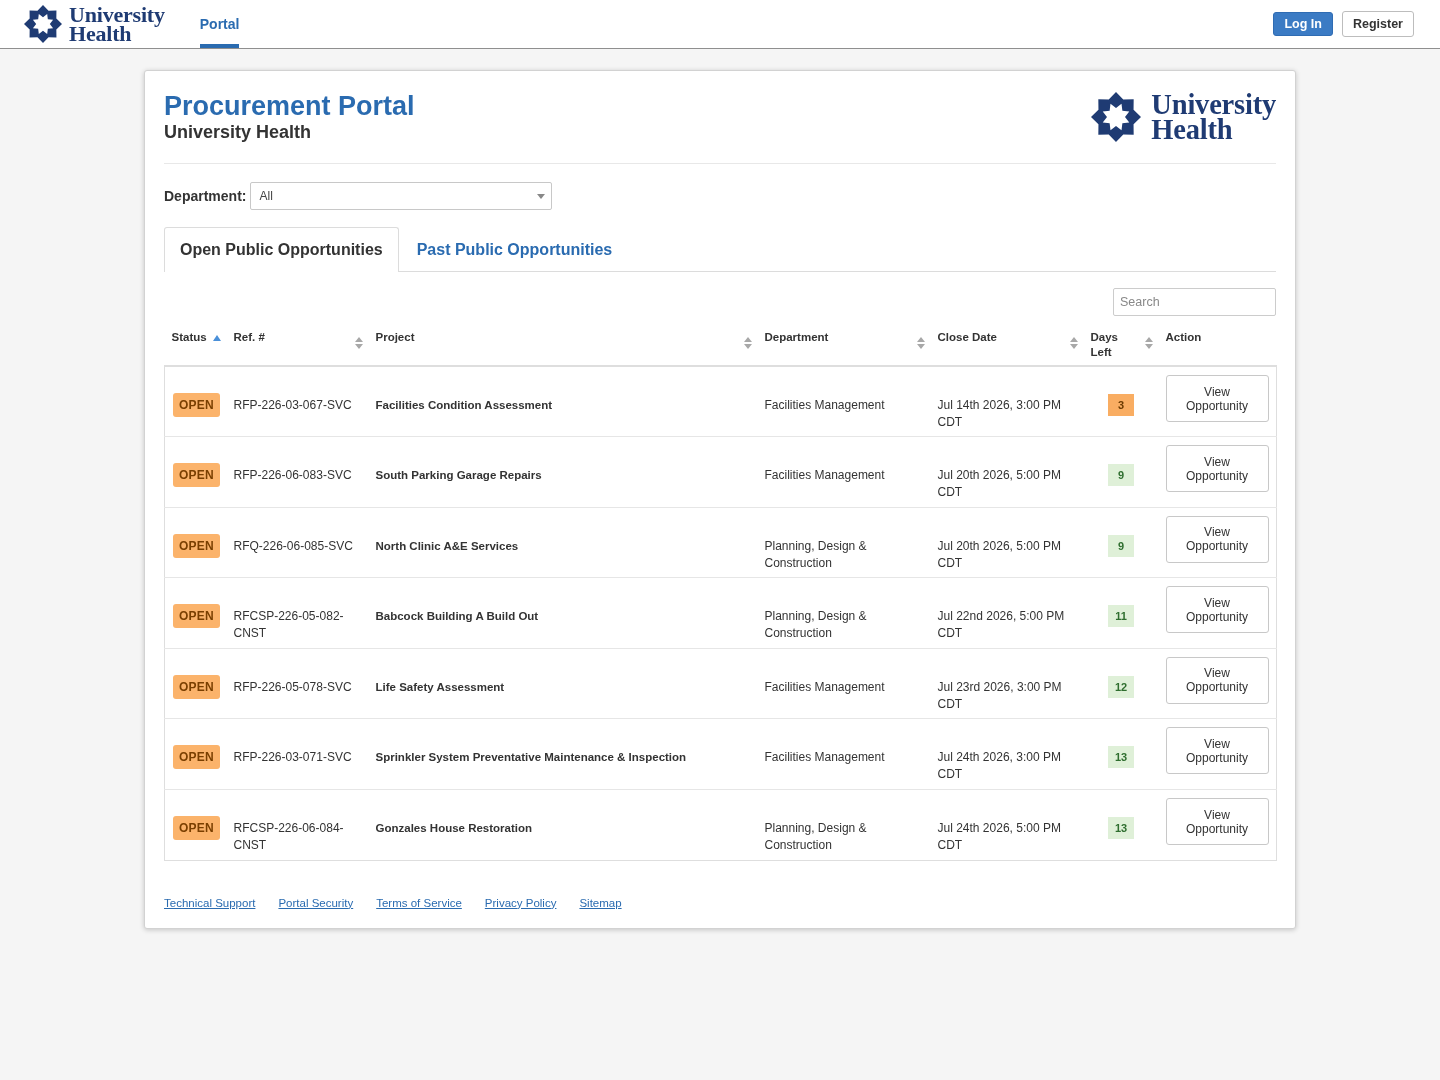 The width and height of the screenshot is (1440, 1080). I want to click on register-button: Register, so click(1377, 24).